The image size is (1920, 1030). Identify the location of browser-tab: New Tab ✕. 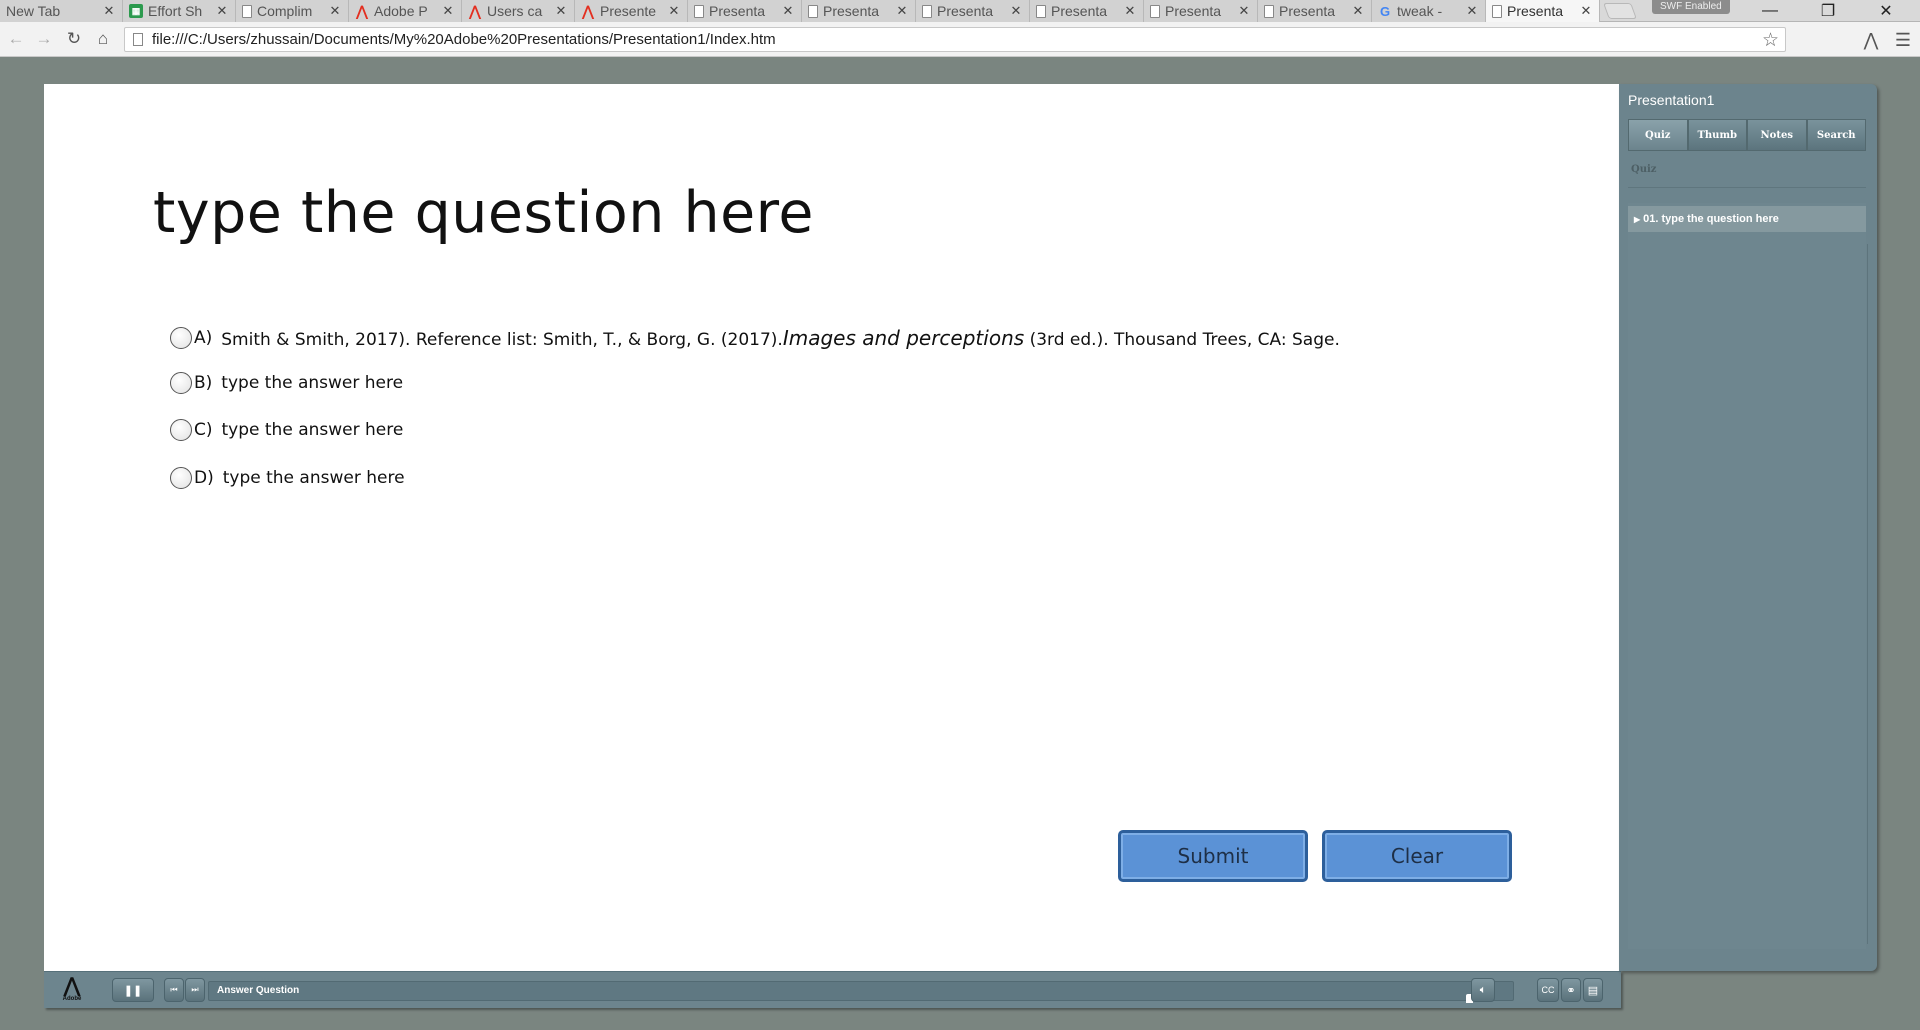
(61, 11).